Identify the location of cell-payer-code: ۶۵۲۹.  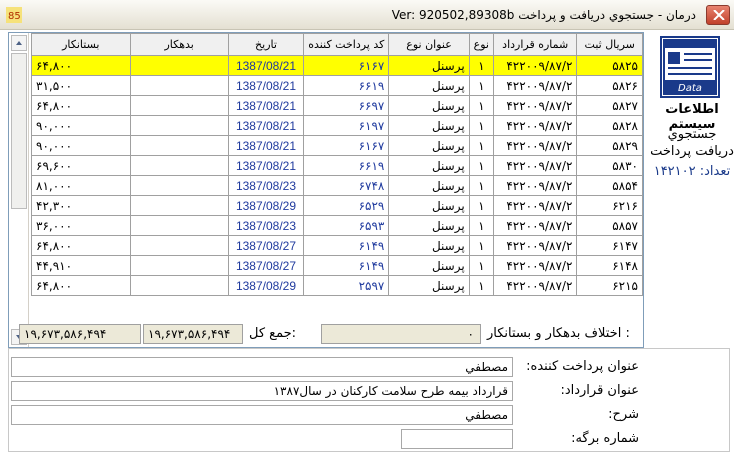
(346, 205).